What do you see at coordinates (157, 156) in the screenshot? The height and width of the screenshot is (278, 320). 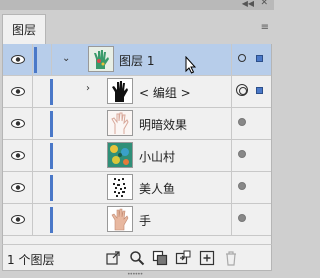 I see `layer-name: 小山村` at bounding box center [157, 156].